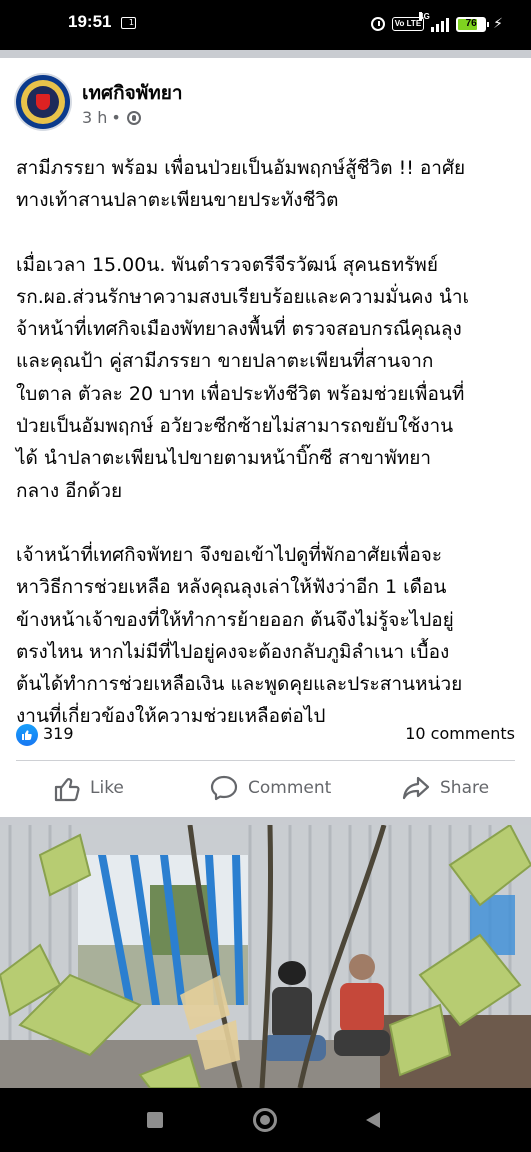 The image size is (531, 1152). What do you see at coordinates (128, 23) in the screenshot?
I see `sim-card-icon: 1` at bounding box center [128, 23].